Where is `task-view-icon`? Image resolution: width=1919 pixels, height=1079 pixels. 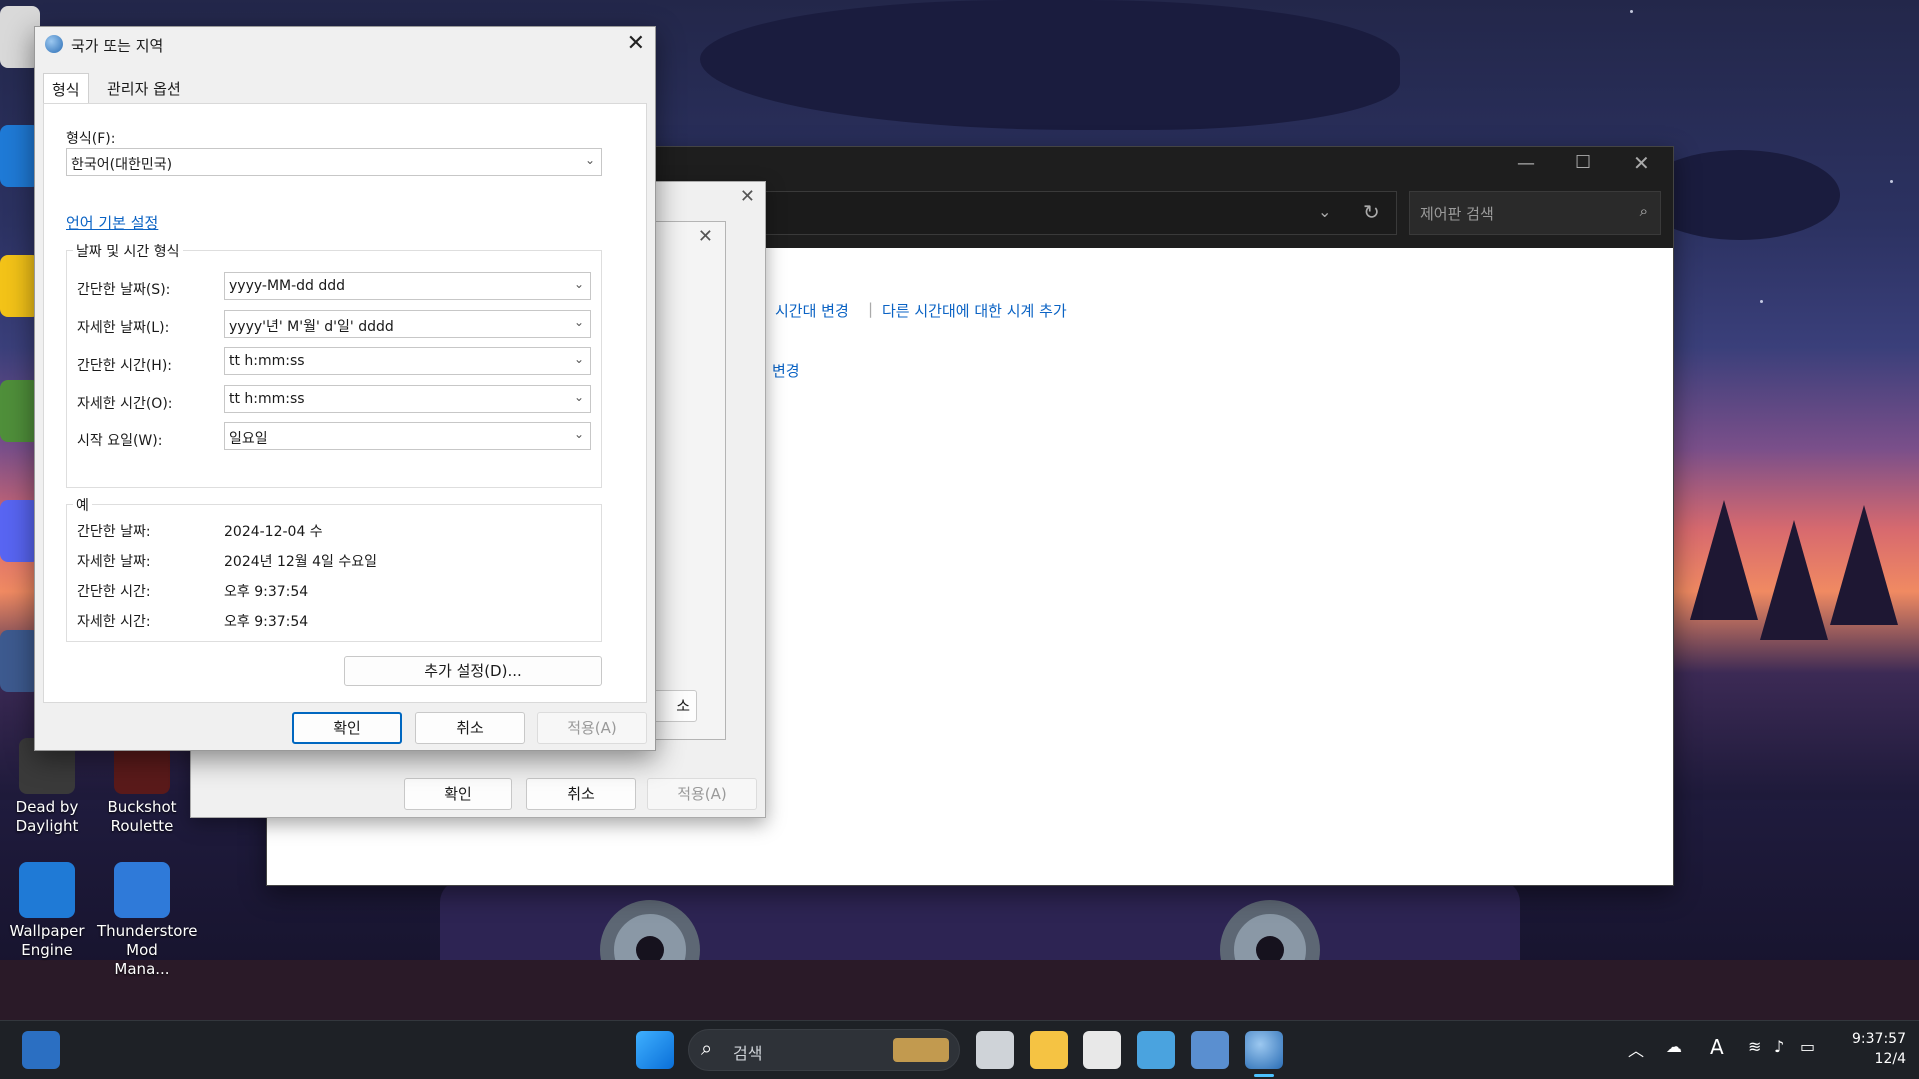 task-view-icon is located at coordinates (995, 1050).